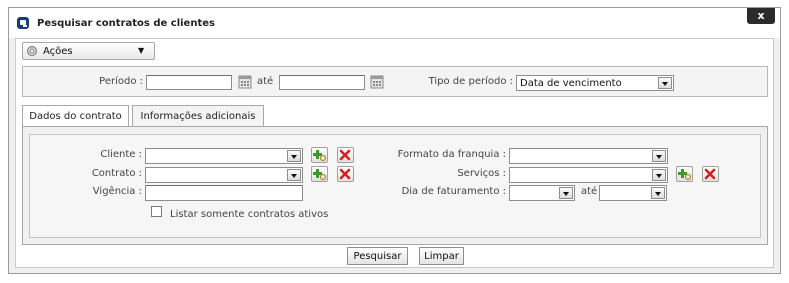 The image size is (789, 283). What do you see at coordinates (198, 115) in the screenshot?
I see `tab-informacoes-adicionais: Informações adicionais` at bounding box center [198, 115].